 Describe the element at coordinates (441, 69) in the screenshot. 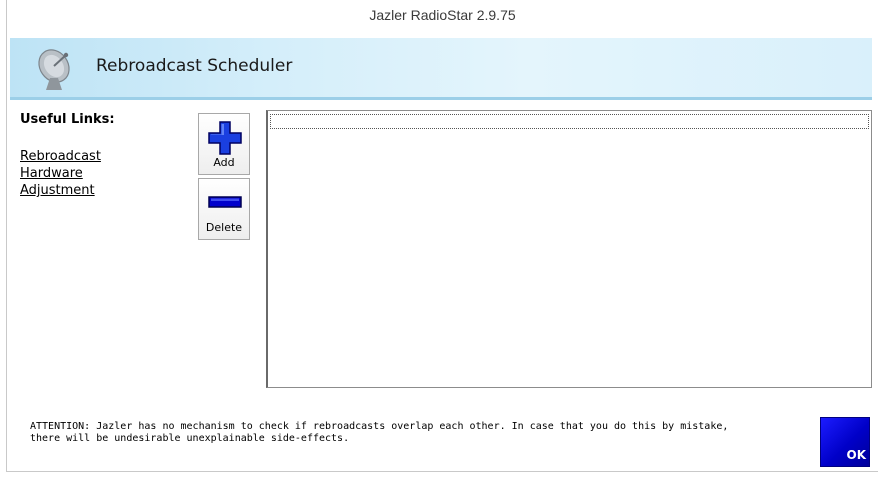

I see `scheduler-header: Rebroadcast Scheduler` at that location.